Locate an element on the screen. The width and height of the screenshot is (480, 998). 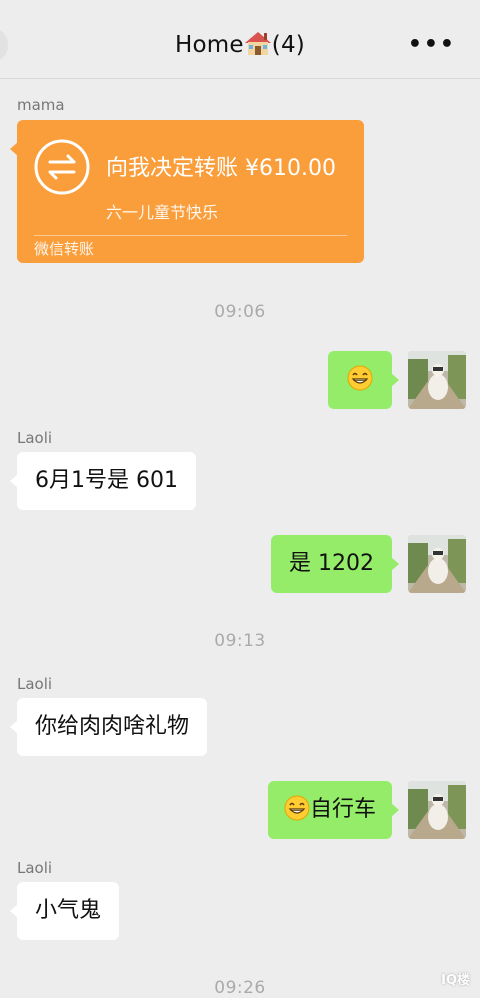
message-text: 自行车 is located at coordinates (342, 809).